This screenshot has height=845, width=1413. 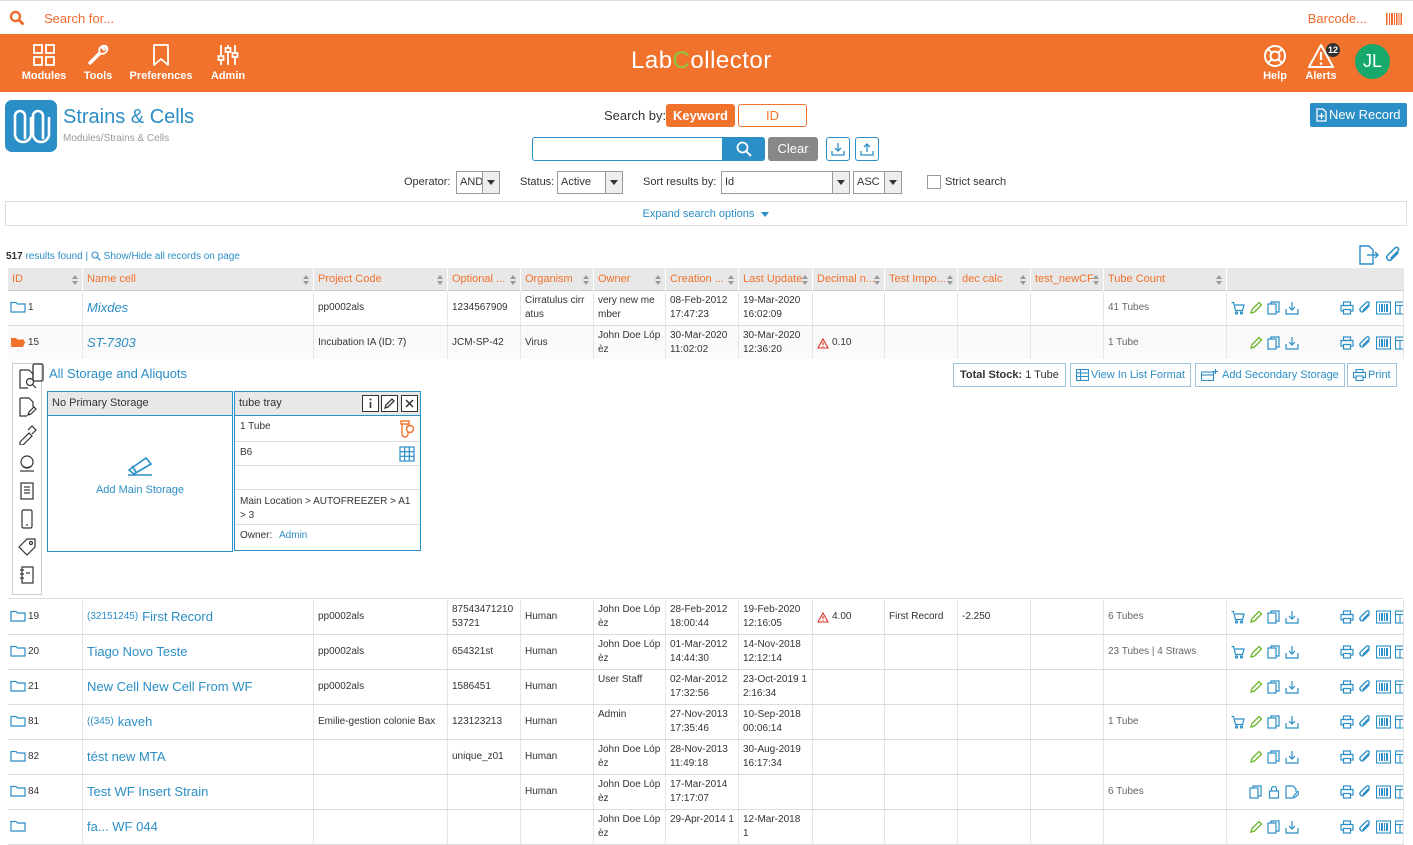 I want to click on nav-help: Help, so click(x=1275, y=63).